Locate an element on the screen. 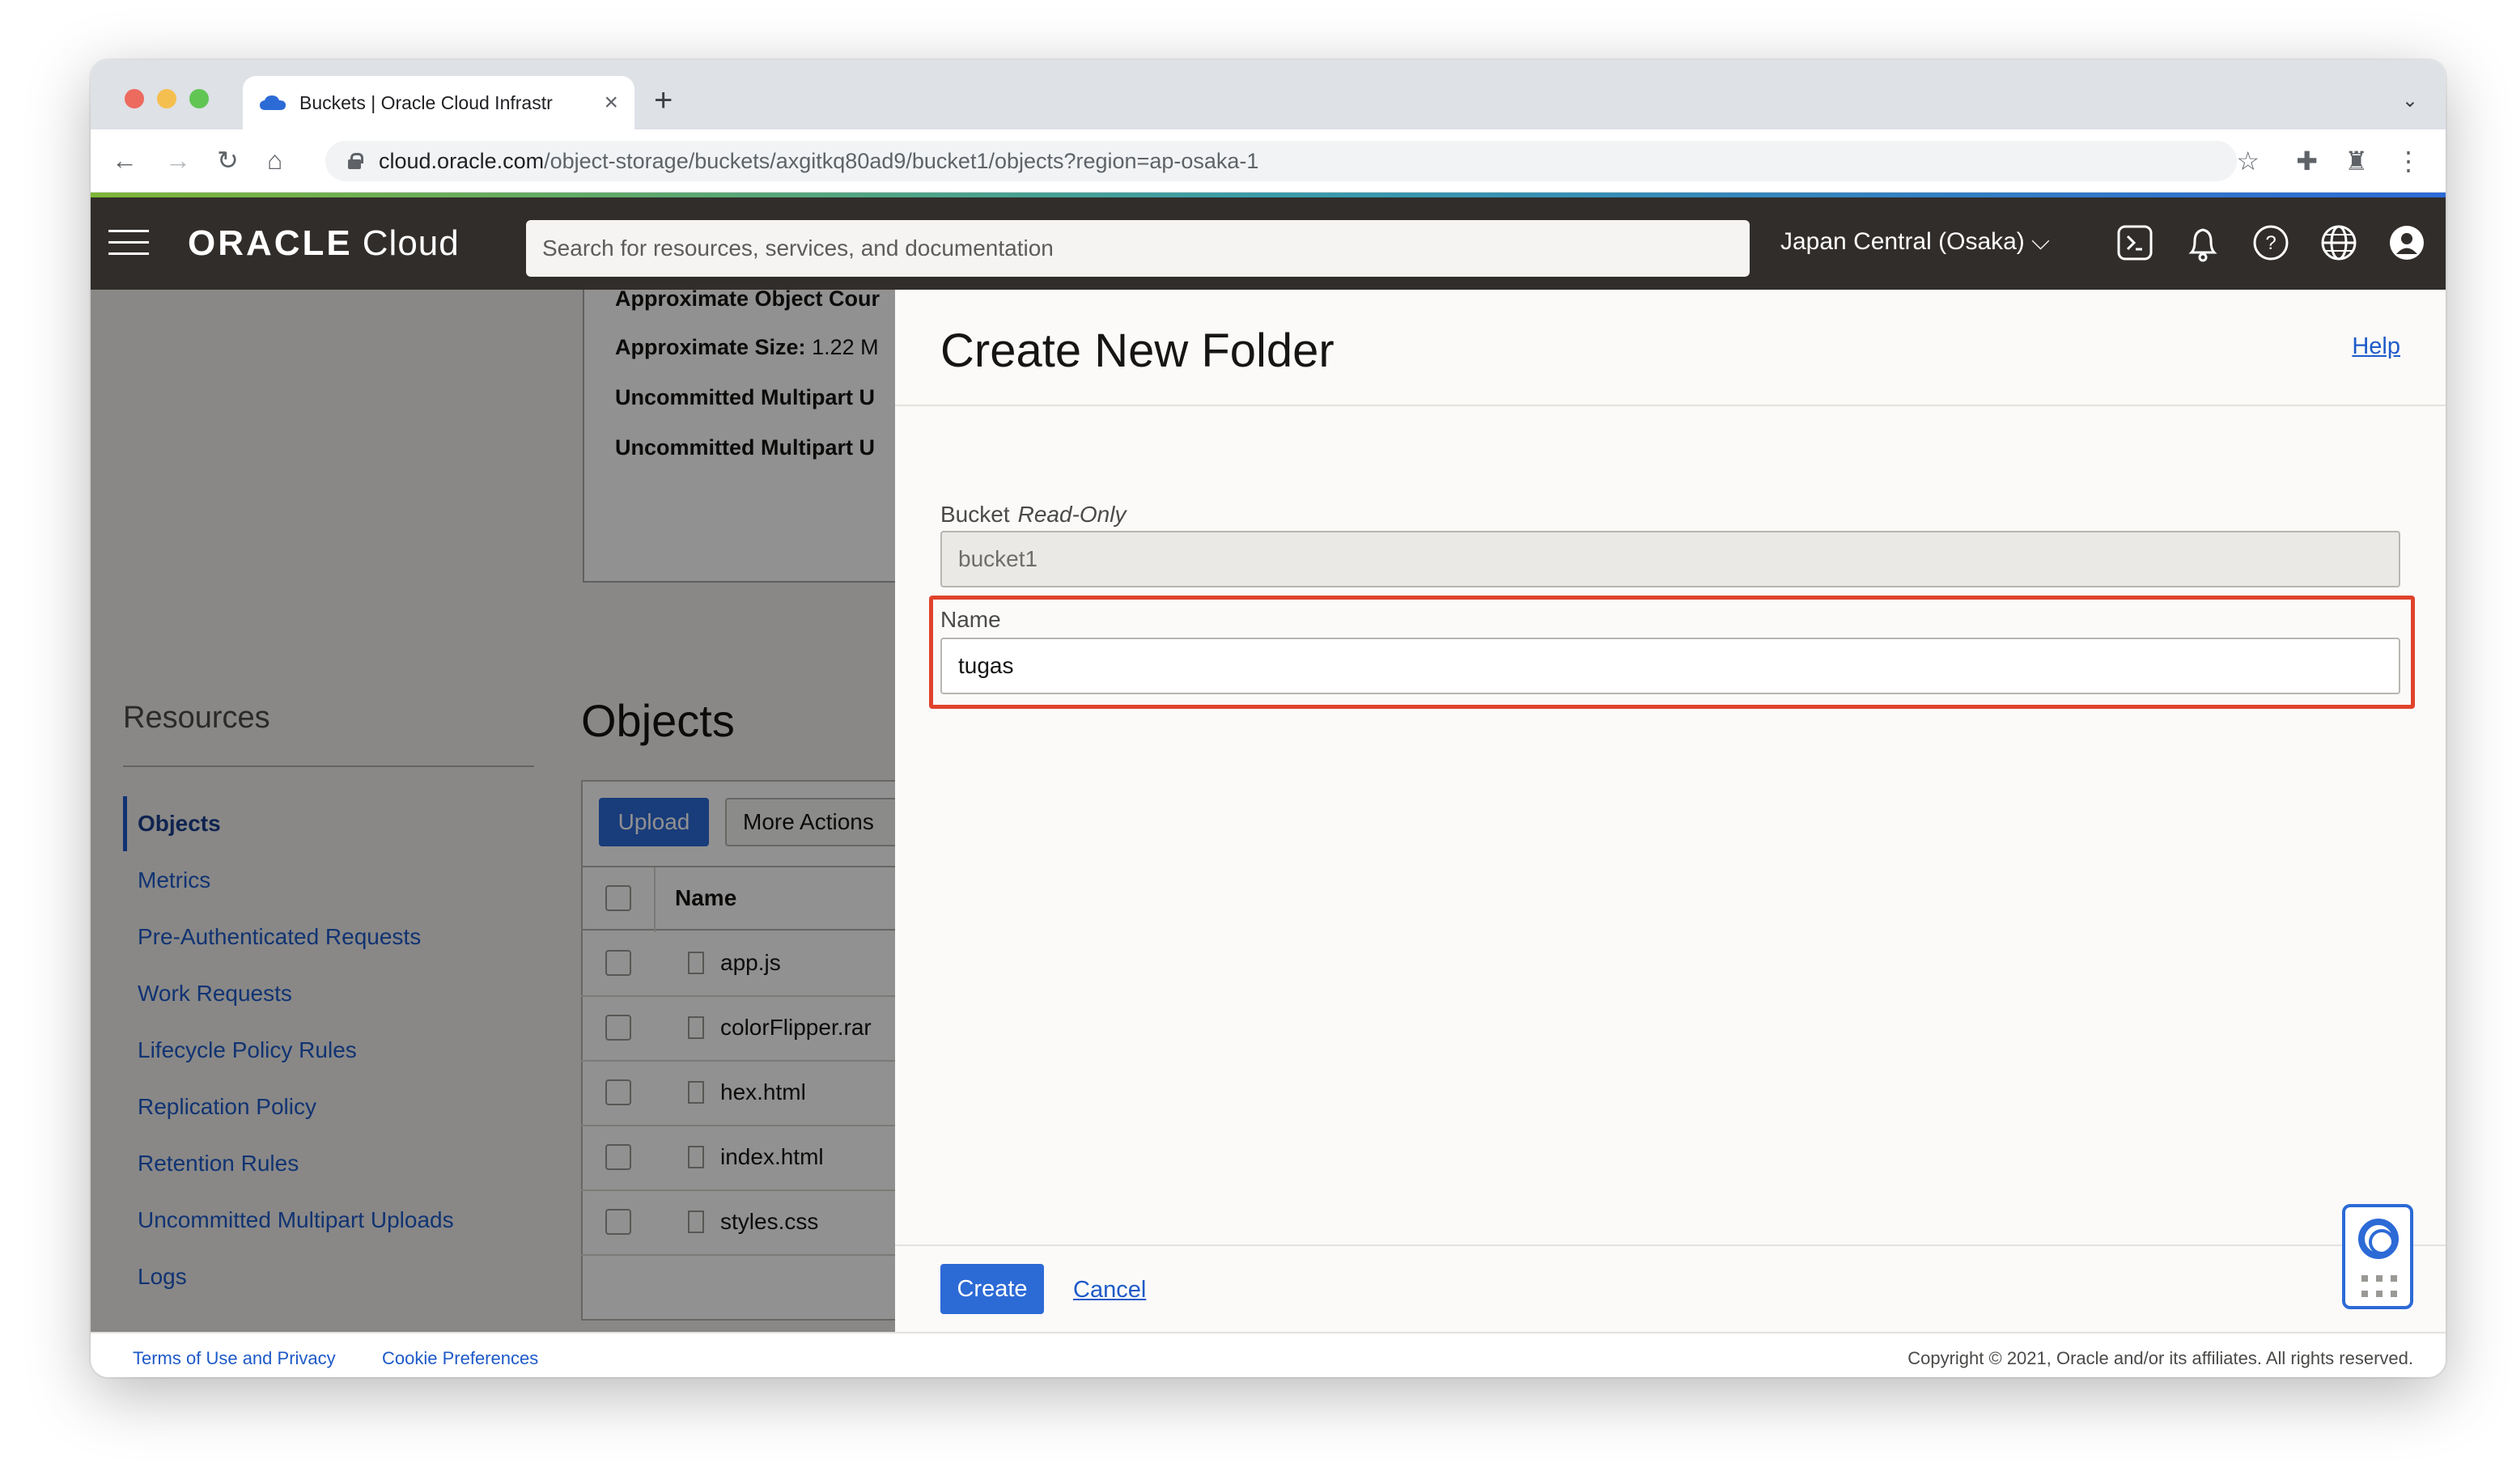 This screenshot has width=2512, height=1484. help-question-icon: ? is located at coordinates (2271, 243).